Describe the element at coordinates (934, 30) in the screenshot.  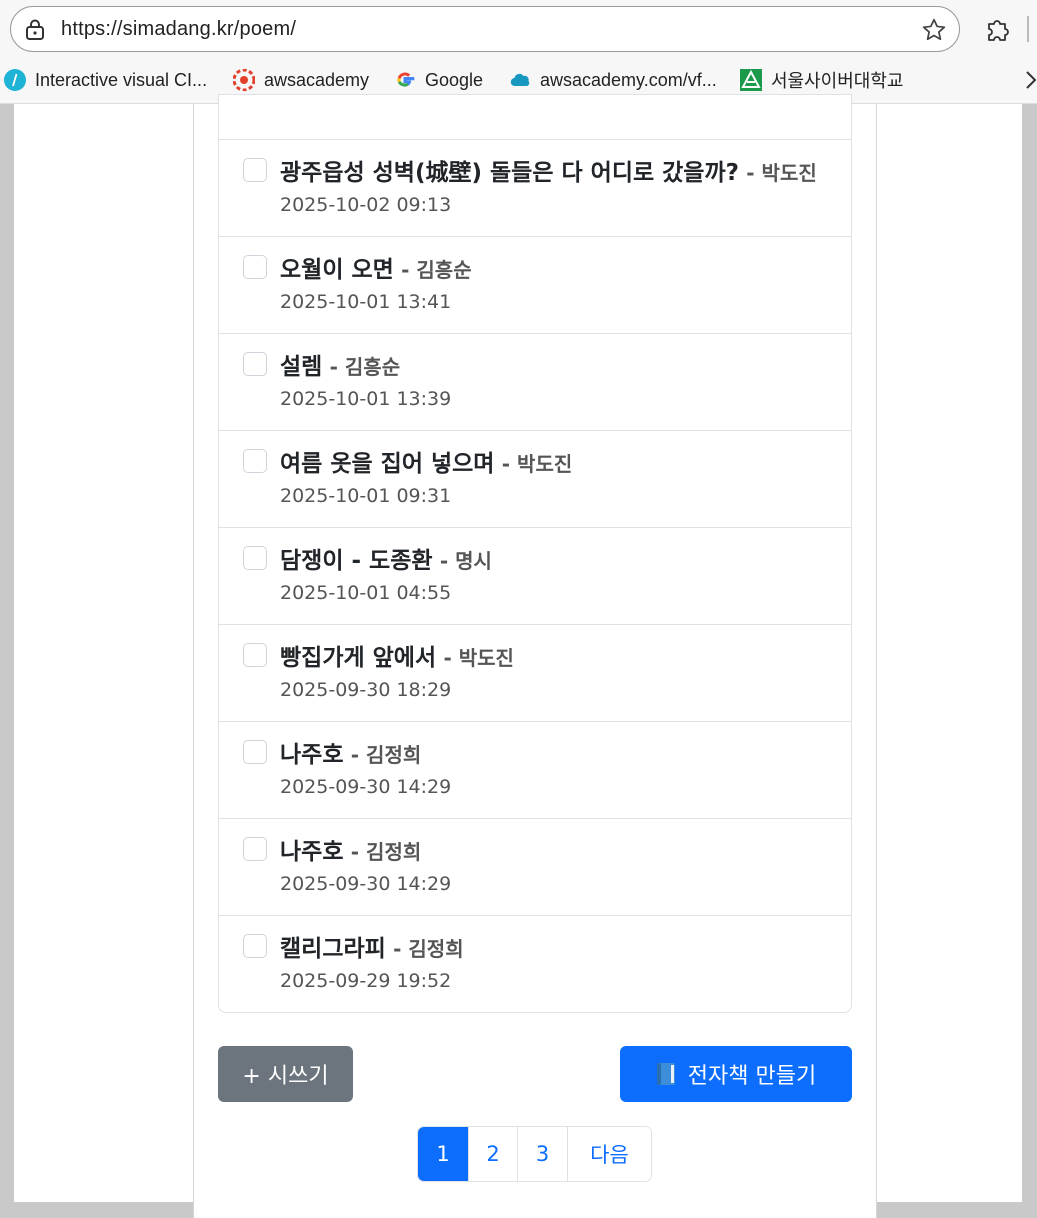
I see `bookmark-star-icon` at that location.